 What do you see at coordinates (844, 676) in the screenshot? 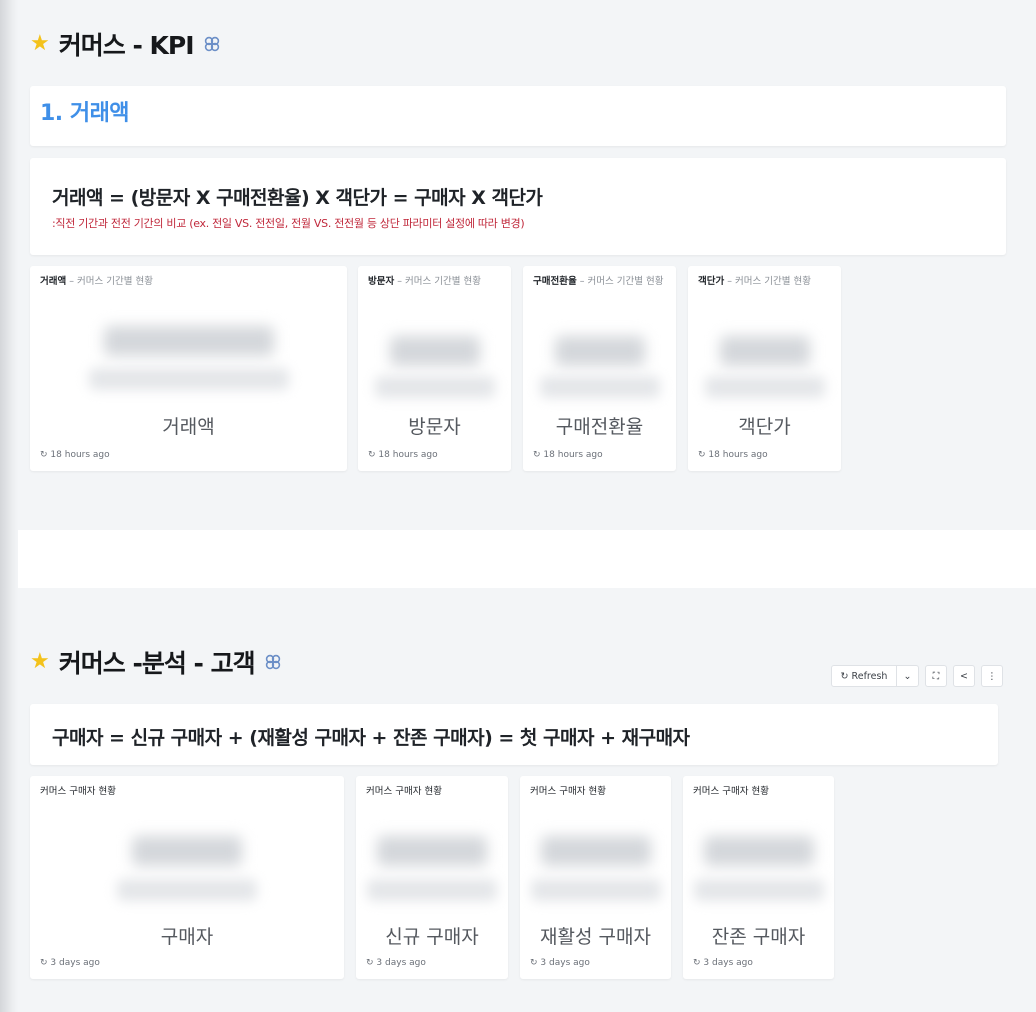
I see `refresh-icon: ↻` at bounding box center [844, 676].